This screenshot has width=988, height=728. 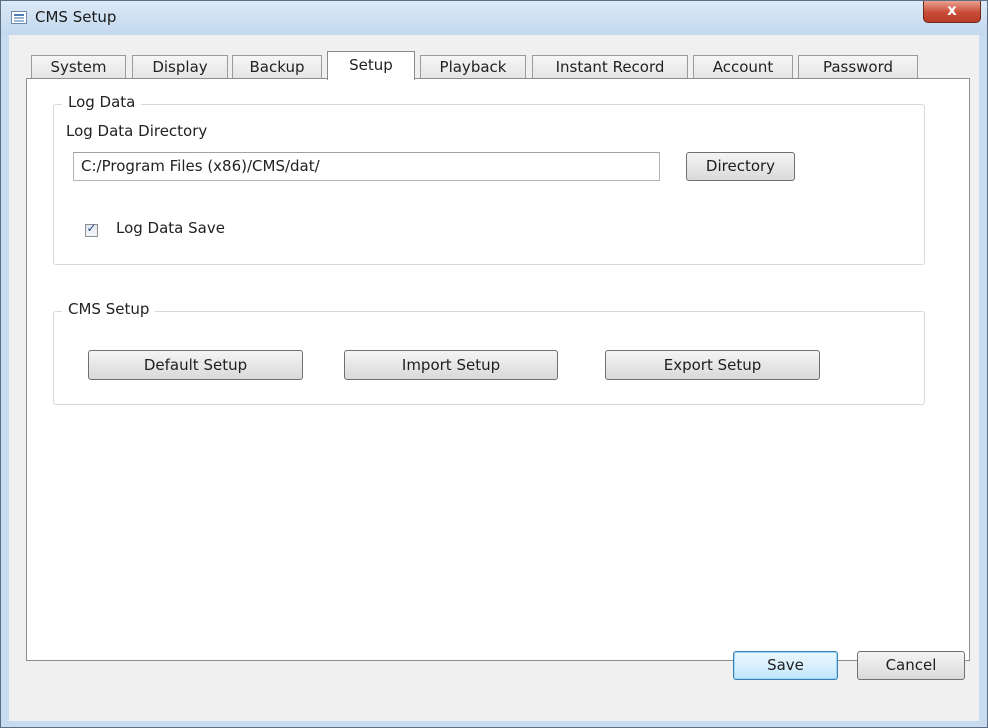 What do you see at coordinates (712, 365) in the screenshot?
I see `export-setup-button: Export Setup` at bounding box center [712, 365].